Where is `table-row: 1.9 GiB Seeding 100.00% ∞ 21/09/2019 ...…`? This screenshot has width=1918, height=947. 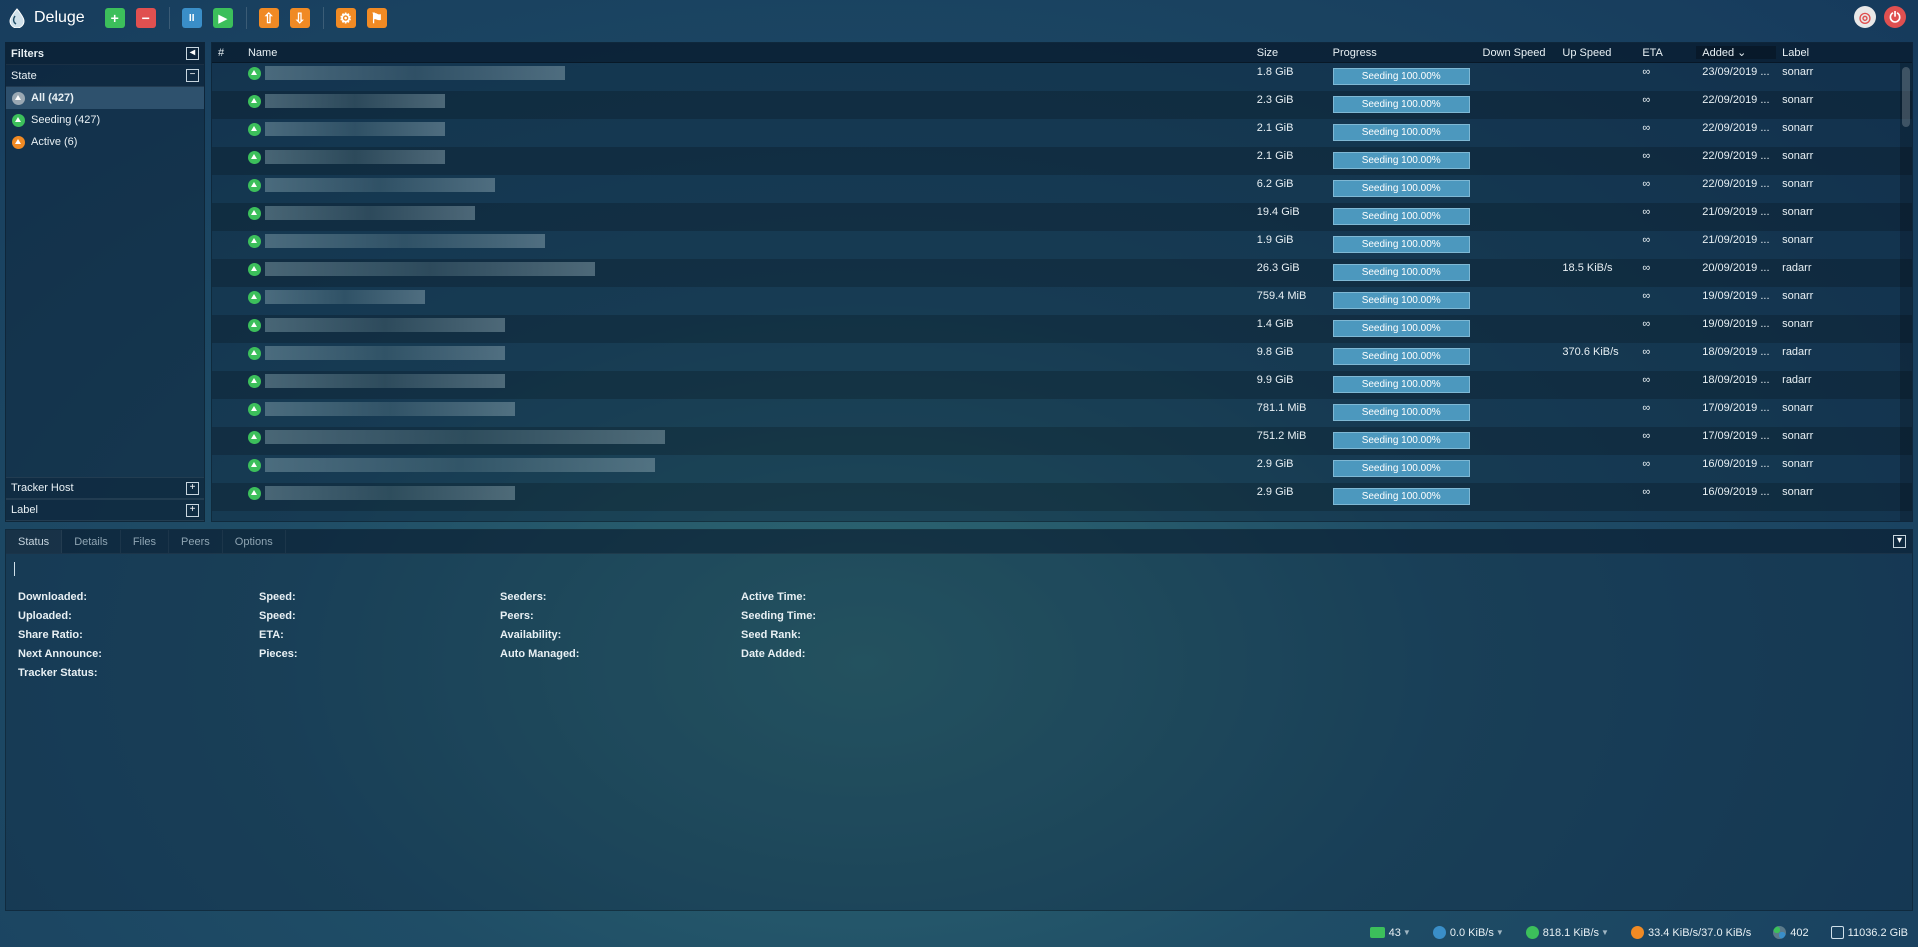
table-row: 1.9 GiB Seeding 100.00% ∞ 21/09/2019 ...… is located at coordinates (1062, 245).